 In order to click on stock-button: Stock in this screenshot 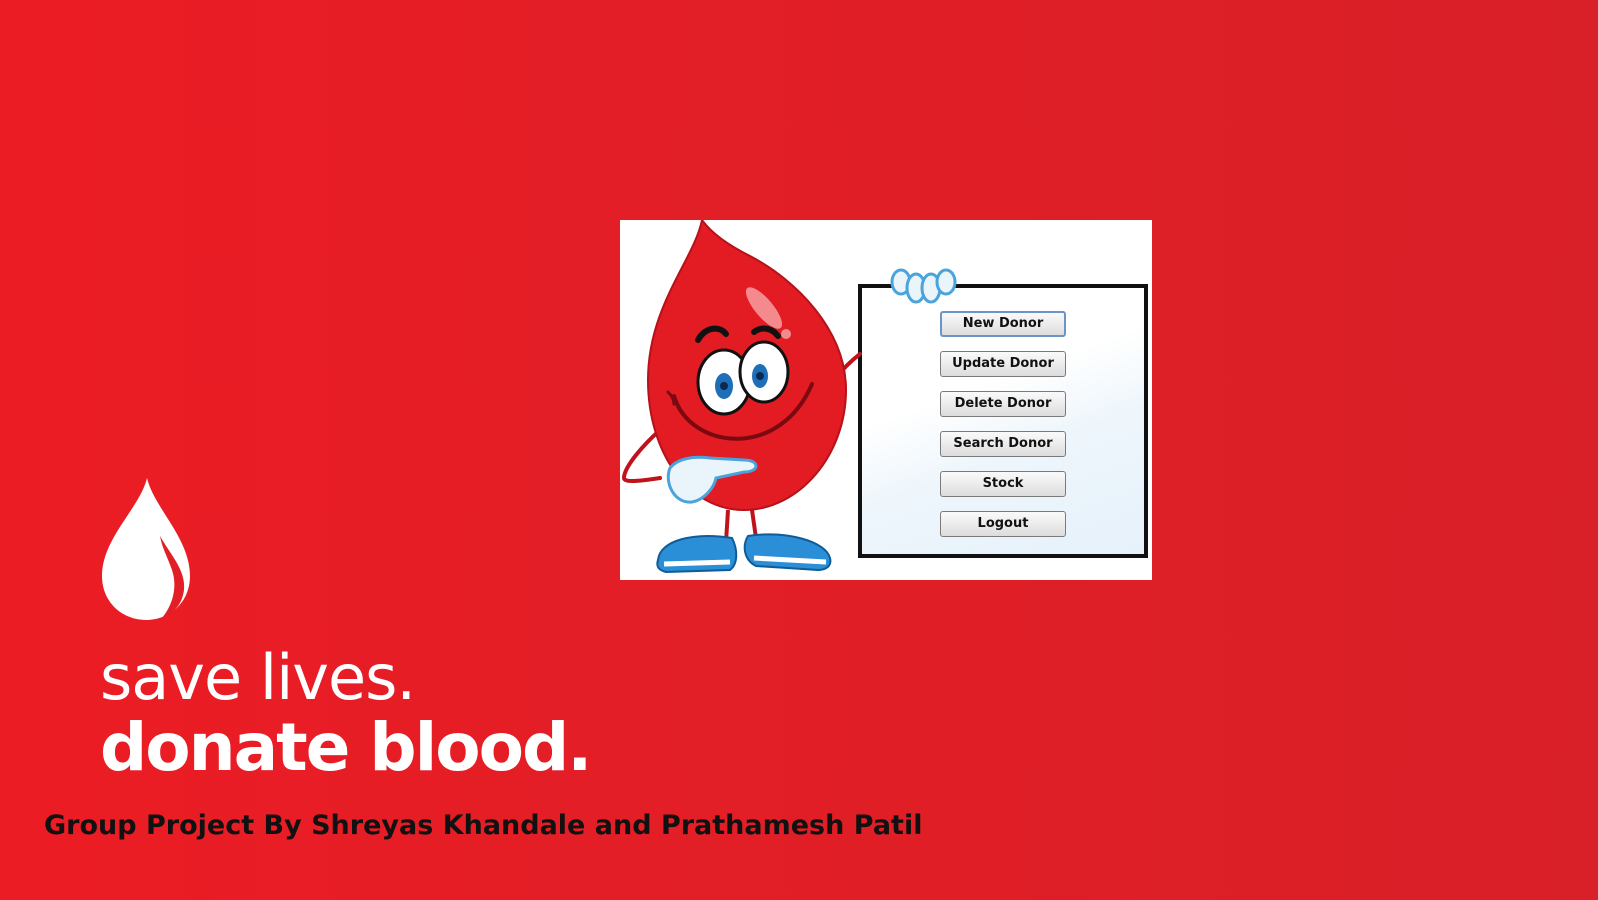, I will do `click(1003, 484)`.